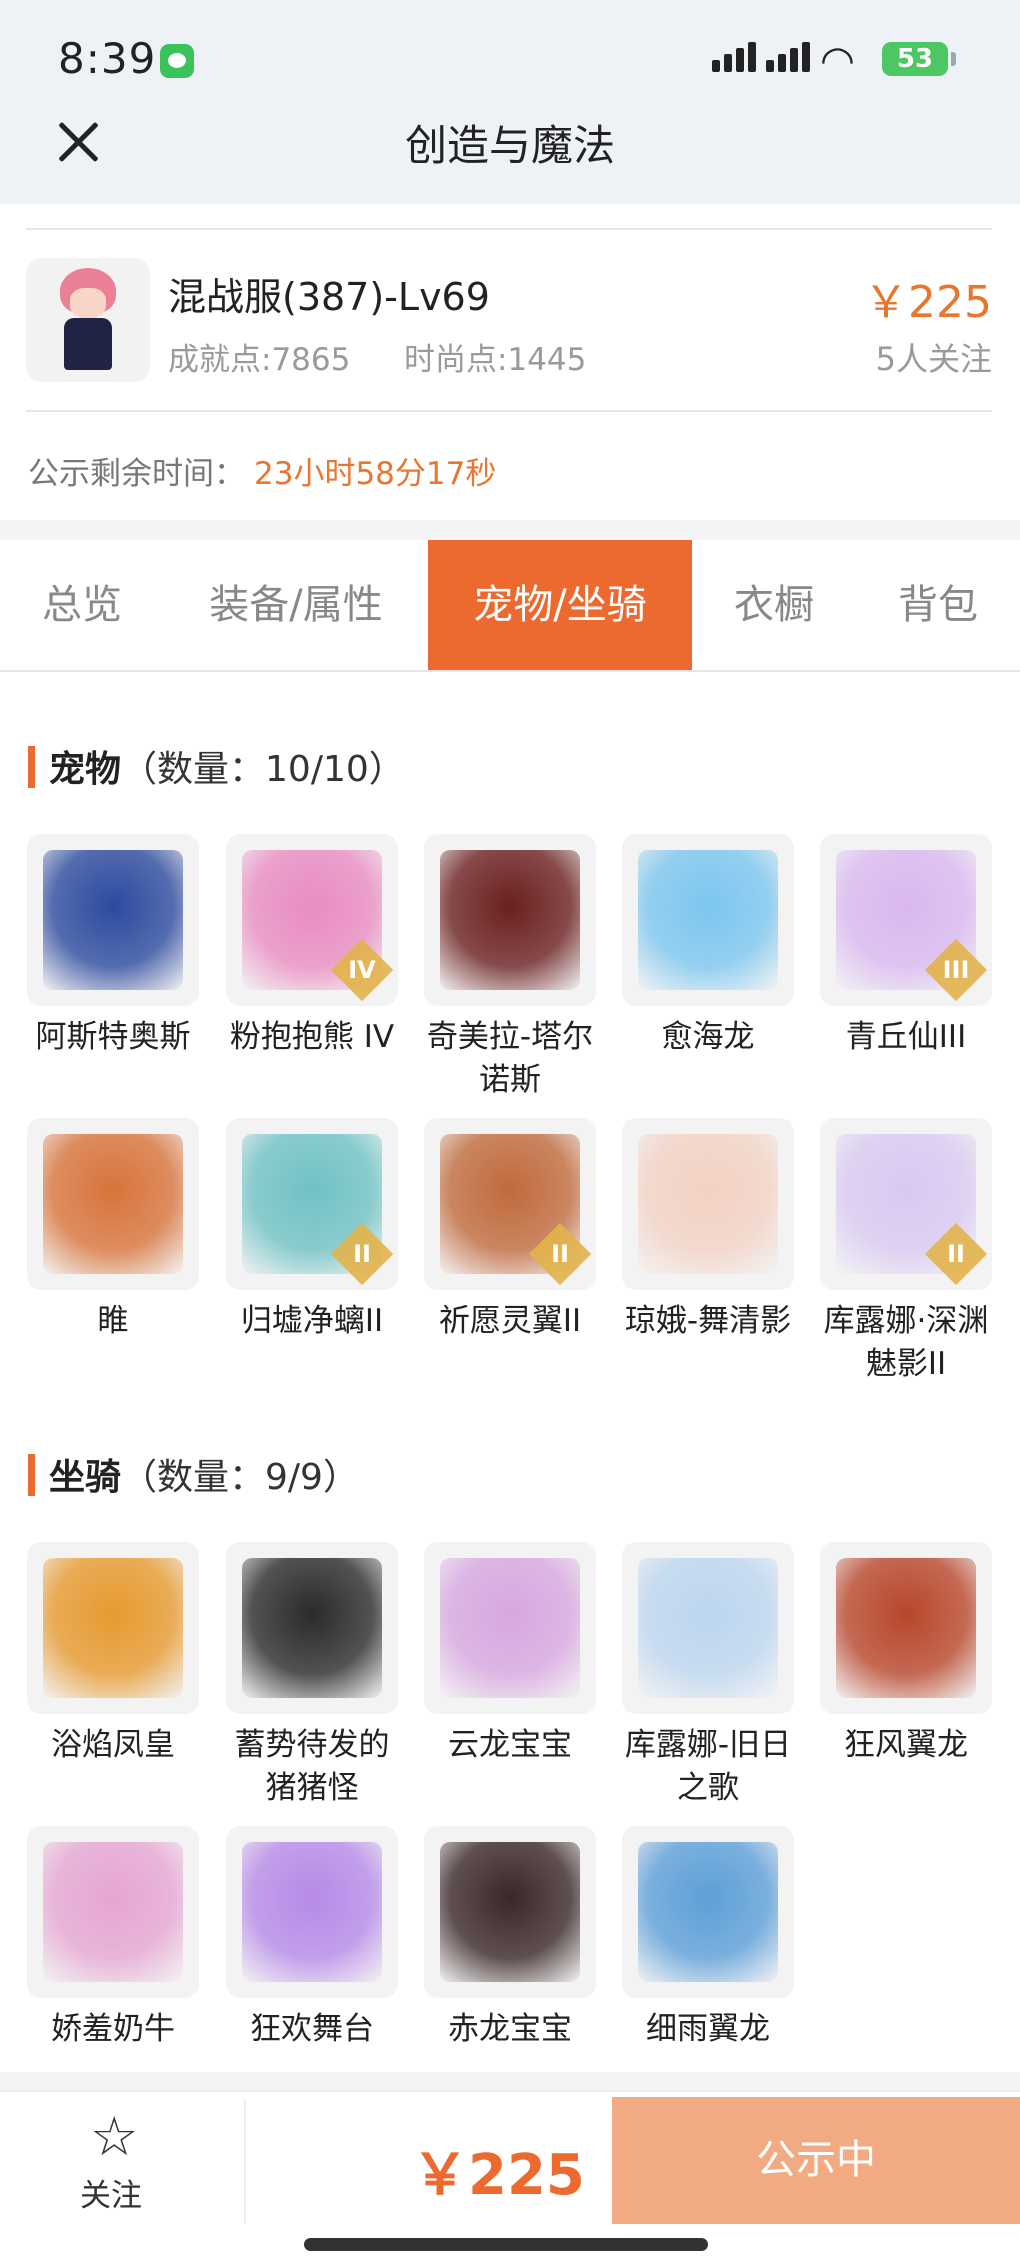  I want to click on item-thumbnail: IV, so click(312, 920).